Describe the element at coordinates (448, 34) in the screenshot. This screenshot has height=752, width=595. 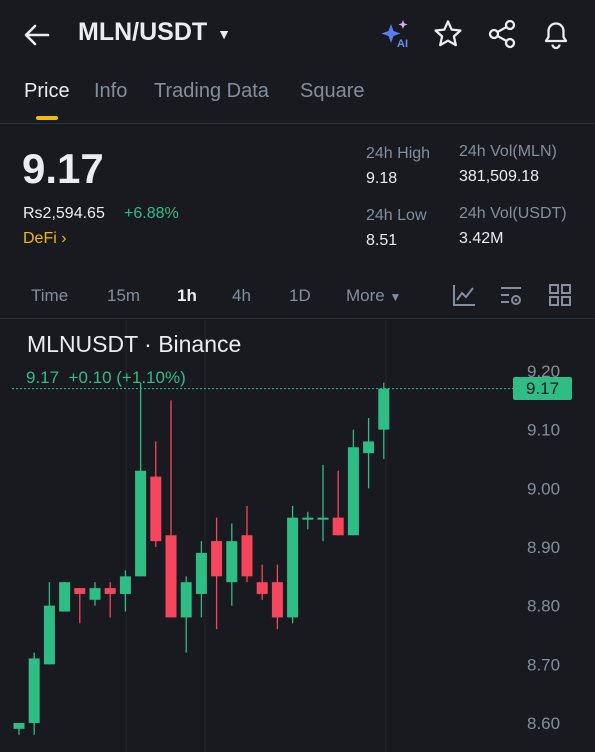
I see `star-icon` at that location.